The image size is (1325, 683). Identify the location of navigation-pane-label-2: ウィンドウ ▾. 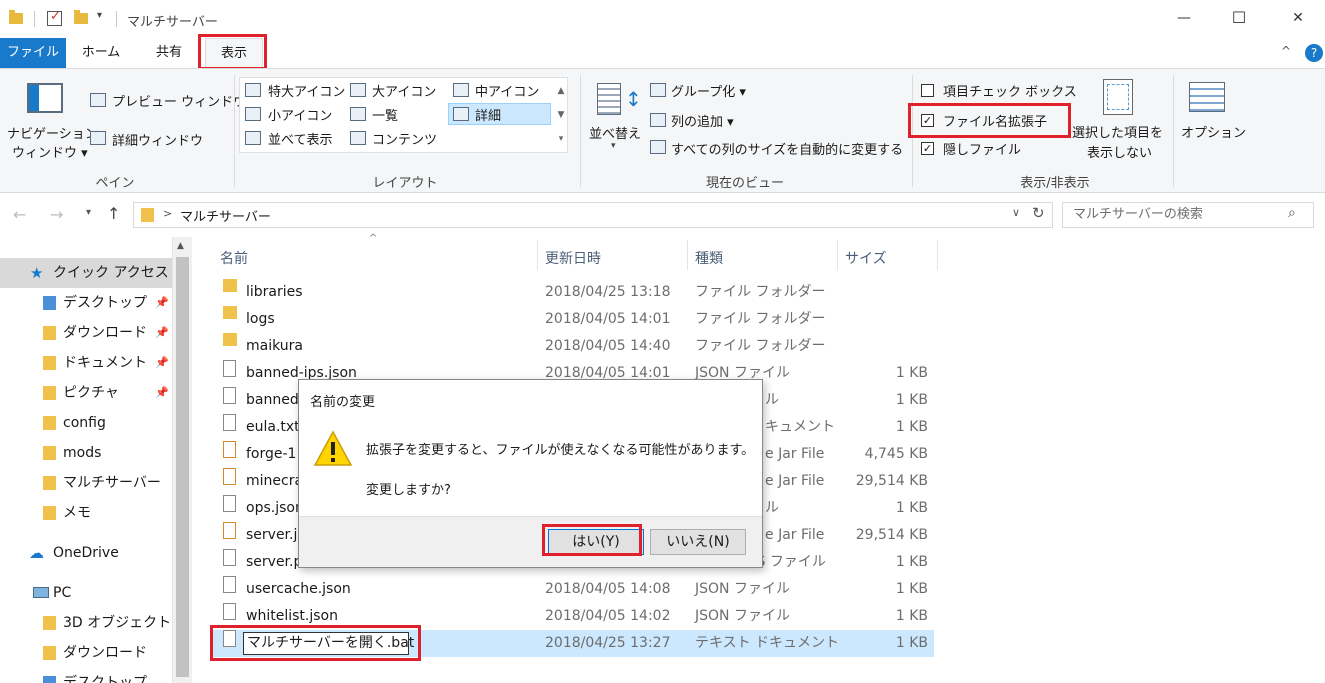
(50, 151).